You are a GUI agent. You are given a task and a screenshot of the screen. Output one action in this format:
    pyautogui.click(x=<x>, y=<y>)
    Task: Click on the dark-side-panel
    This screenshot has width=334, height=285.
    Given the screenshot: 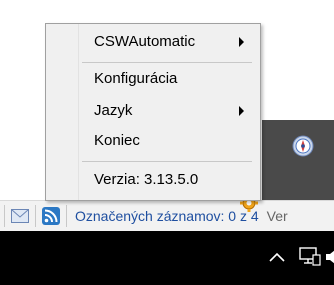 What is the action you would take?
    pyautogui.click(x=298, y=160)
    